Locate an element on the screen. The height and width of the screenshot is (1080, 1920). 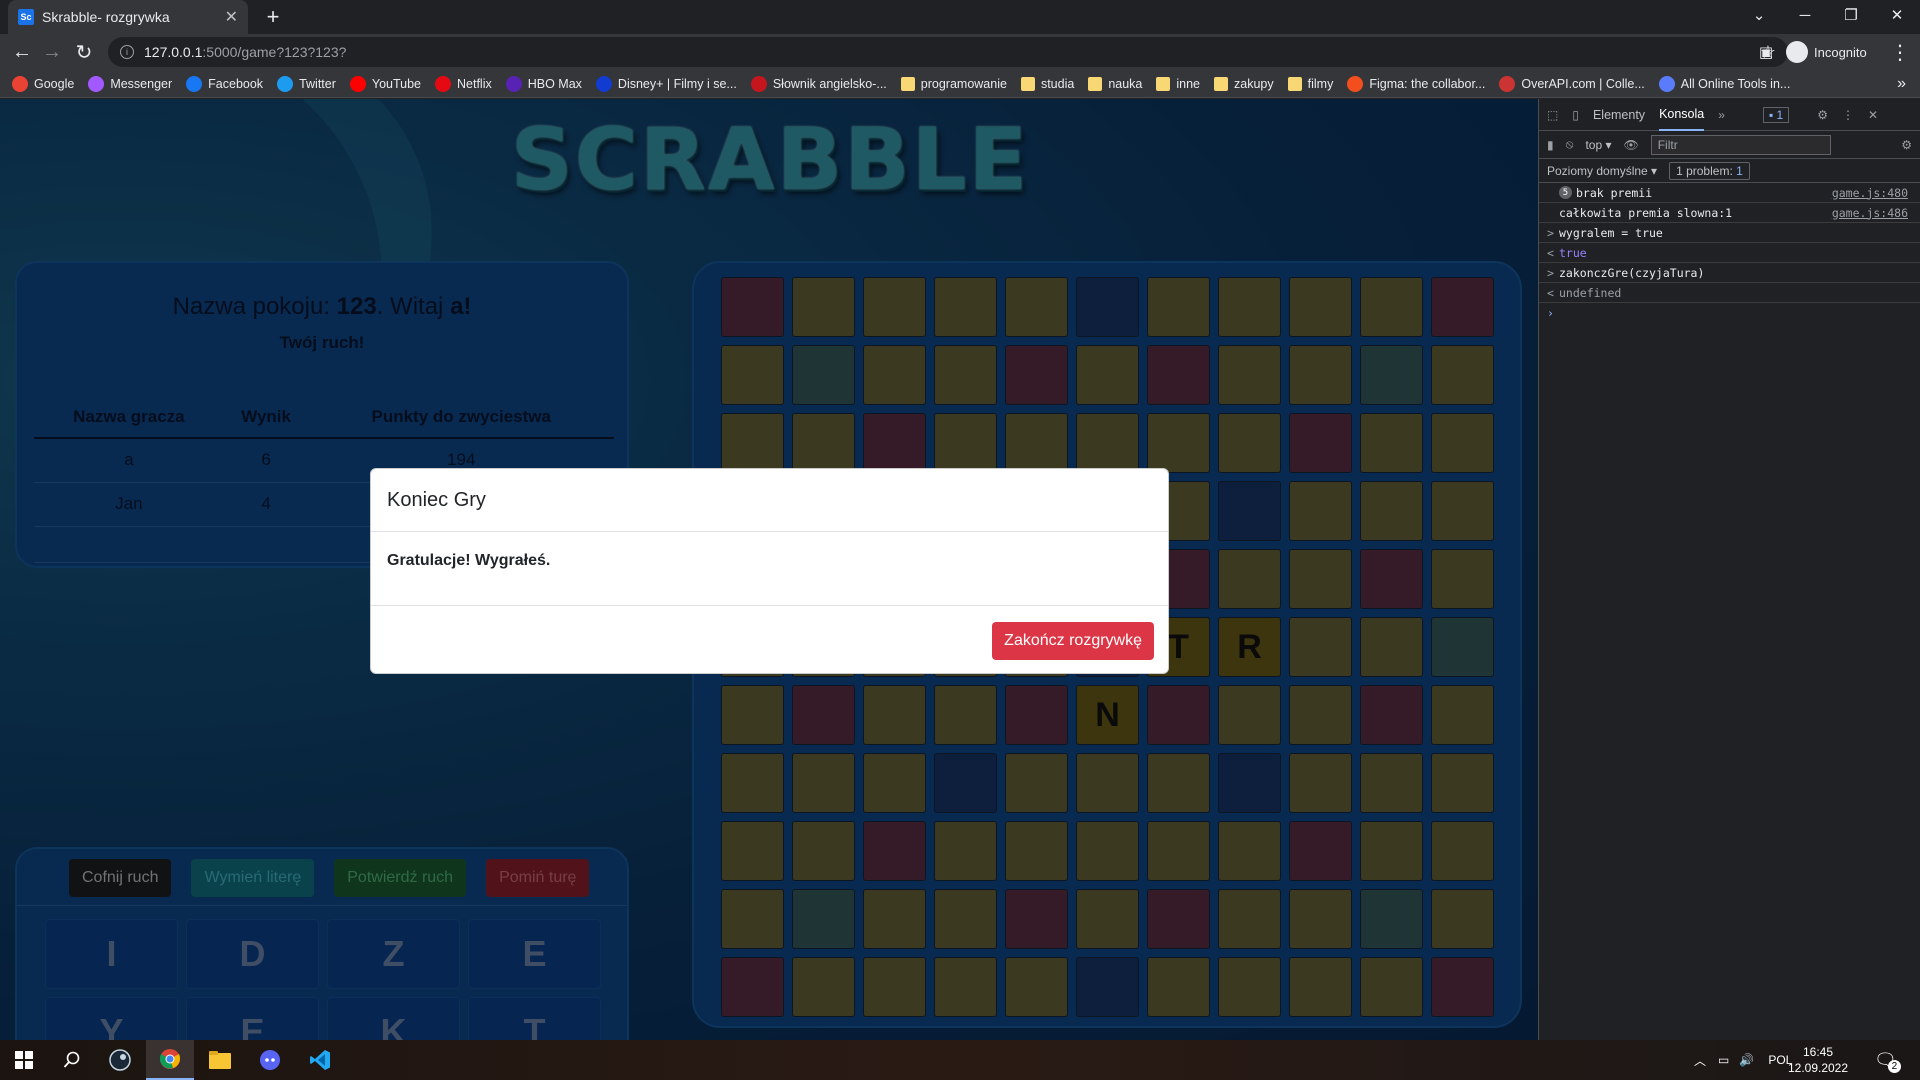
bookmark-item: inne is located at coordinates (1178, 83).